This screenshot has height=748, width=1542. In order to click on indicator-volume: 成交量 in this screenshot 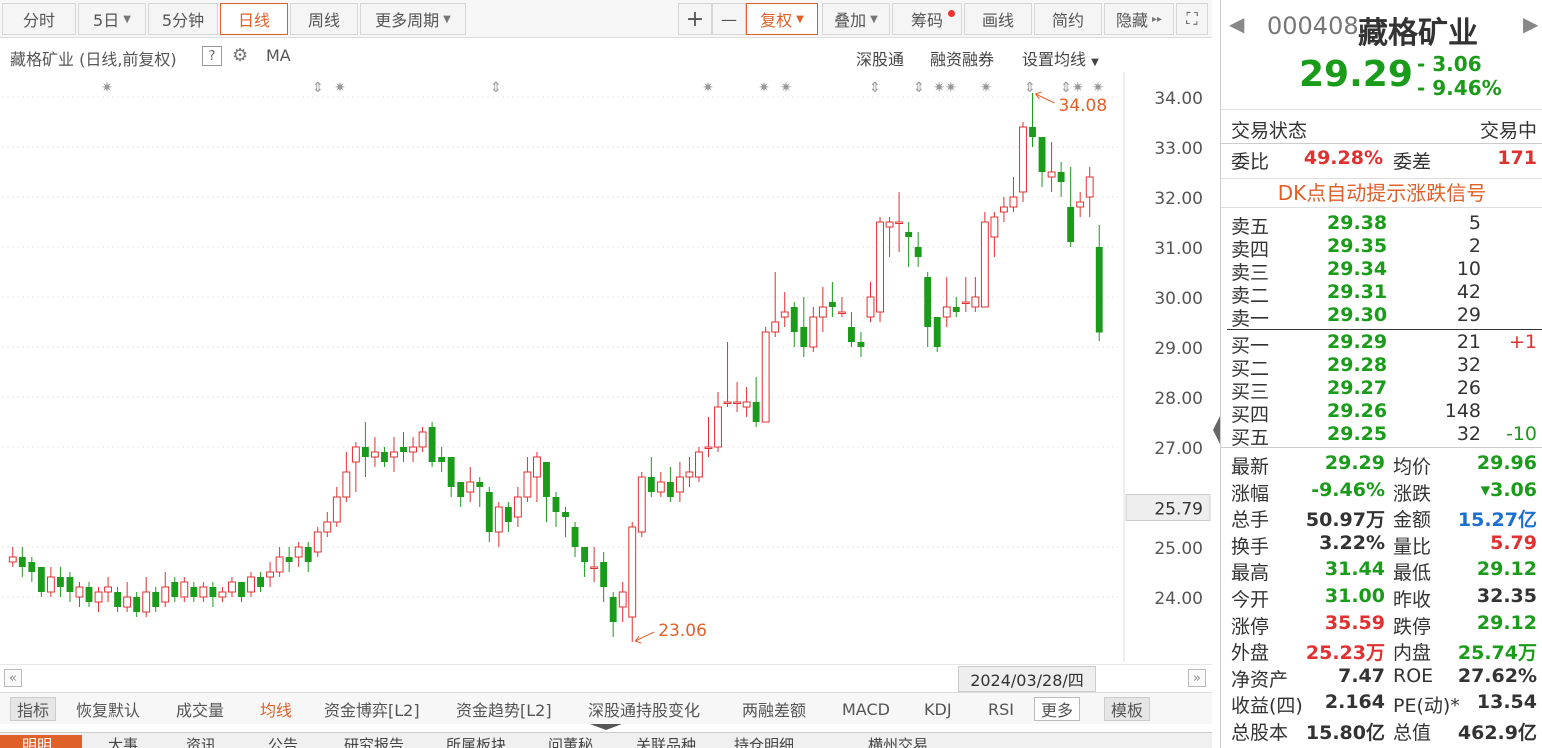, I will do `click(200, 709)`.